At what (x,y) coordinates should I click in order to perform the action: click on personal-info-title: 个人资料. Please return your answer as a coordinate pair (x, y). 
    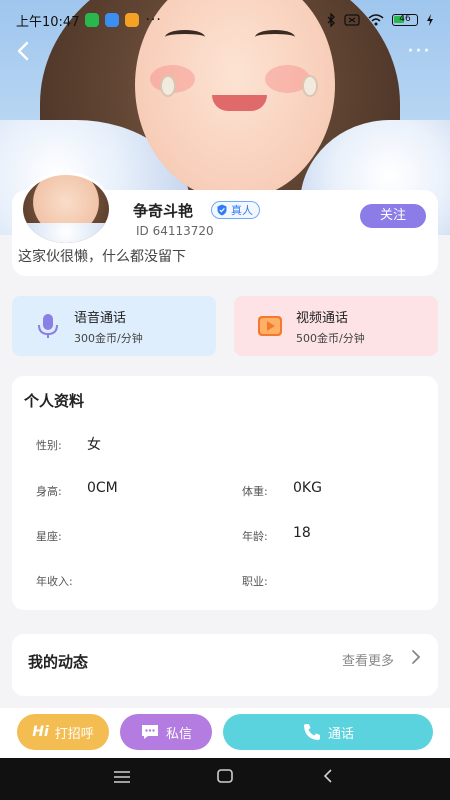
    Looking at the image, I should click on (54, 401).